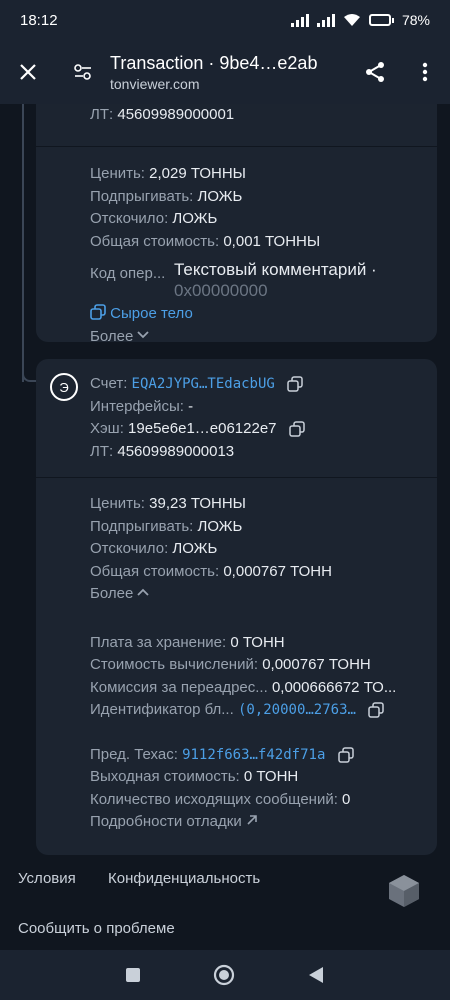  Describe the element at coordinates (295, 384) in the screenshot. I see `copy-account-icon` at that location.